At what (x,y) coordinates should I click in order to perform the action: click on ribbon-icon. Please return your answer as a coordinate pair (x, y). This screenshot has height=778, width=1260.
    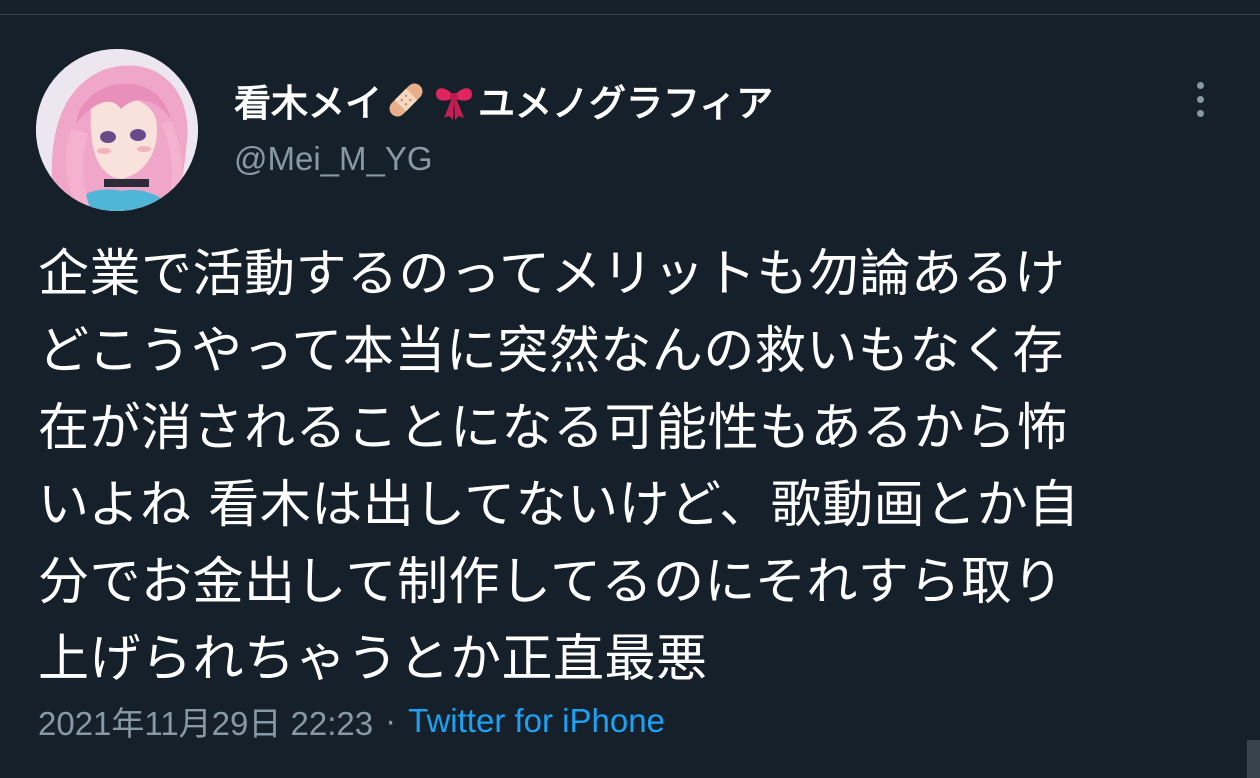
    Looking at the image, I should click on (454, 100).